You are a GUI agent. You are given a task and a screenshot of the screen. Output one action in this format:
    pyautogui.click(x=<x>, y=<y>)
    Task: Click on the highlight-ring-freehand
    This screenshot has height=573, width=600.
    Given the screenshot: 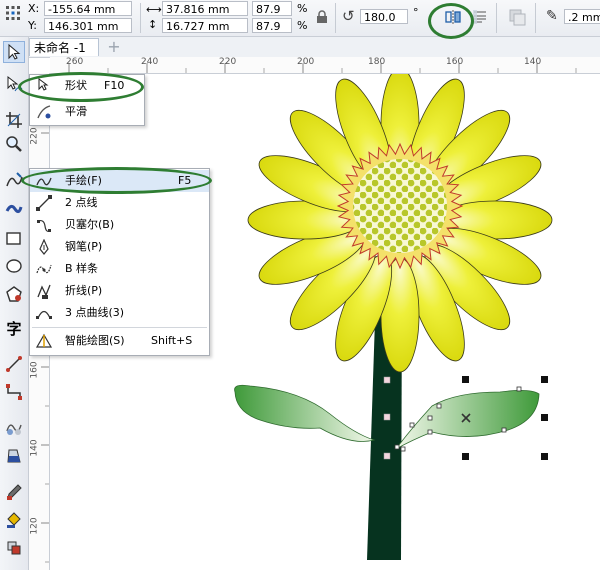 What is the action you would take?
    pyautogui.click(x=116, y=180)
    